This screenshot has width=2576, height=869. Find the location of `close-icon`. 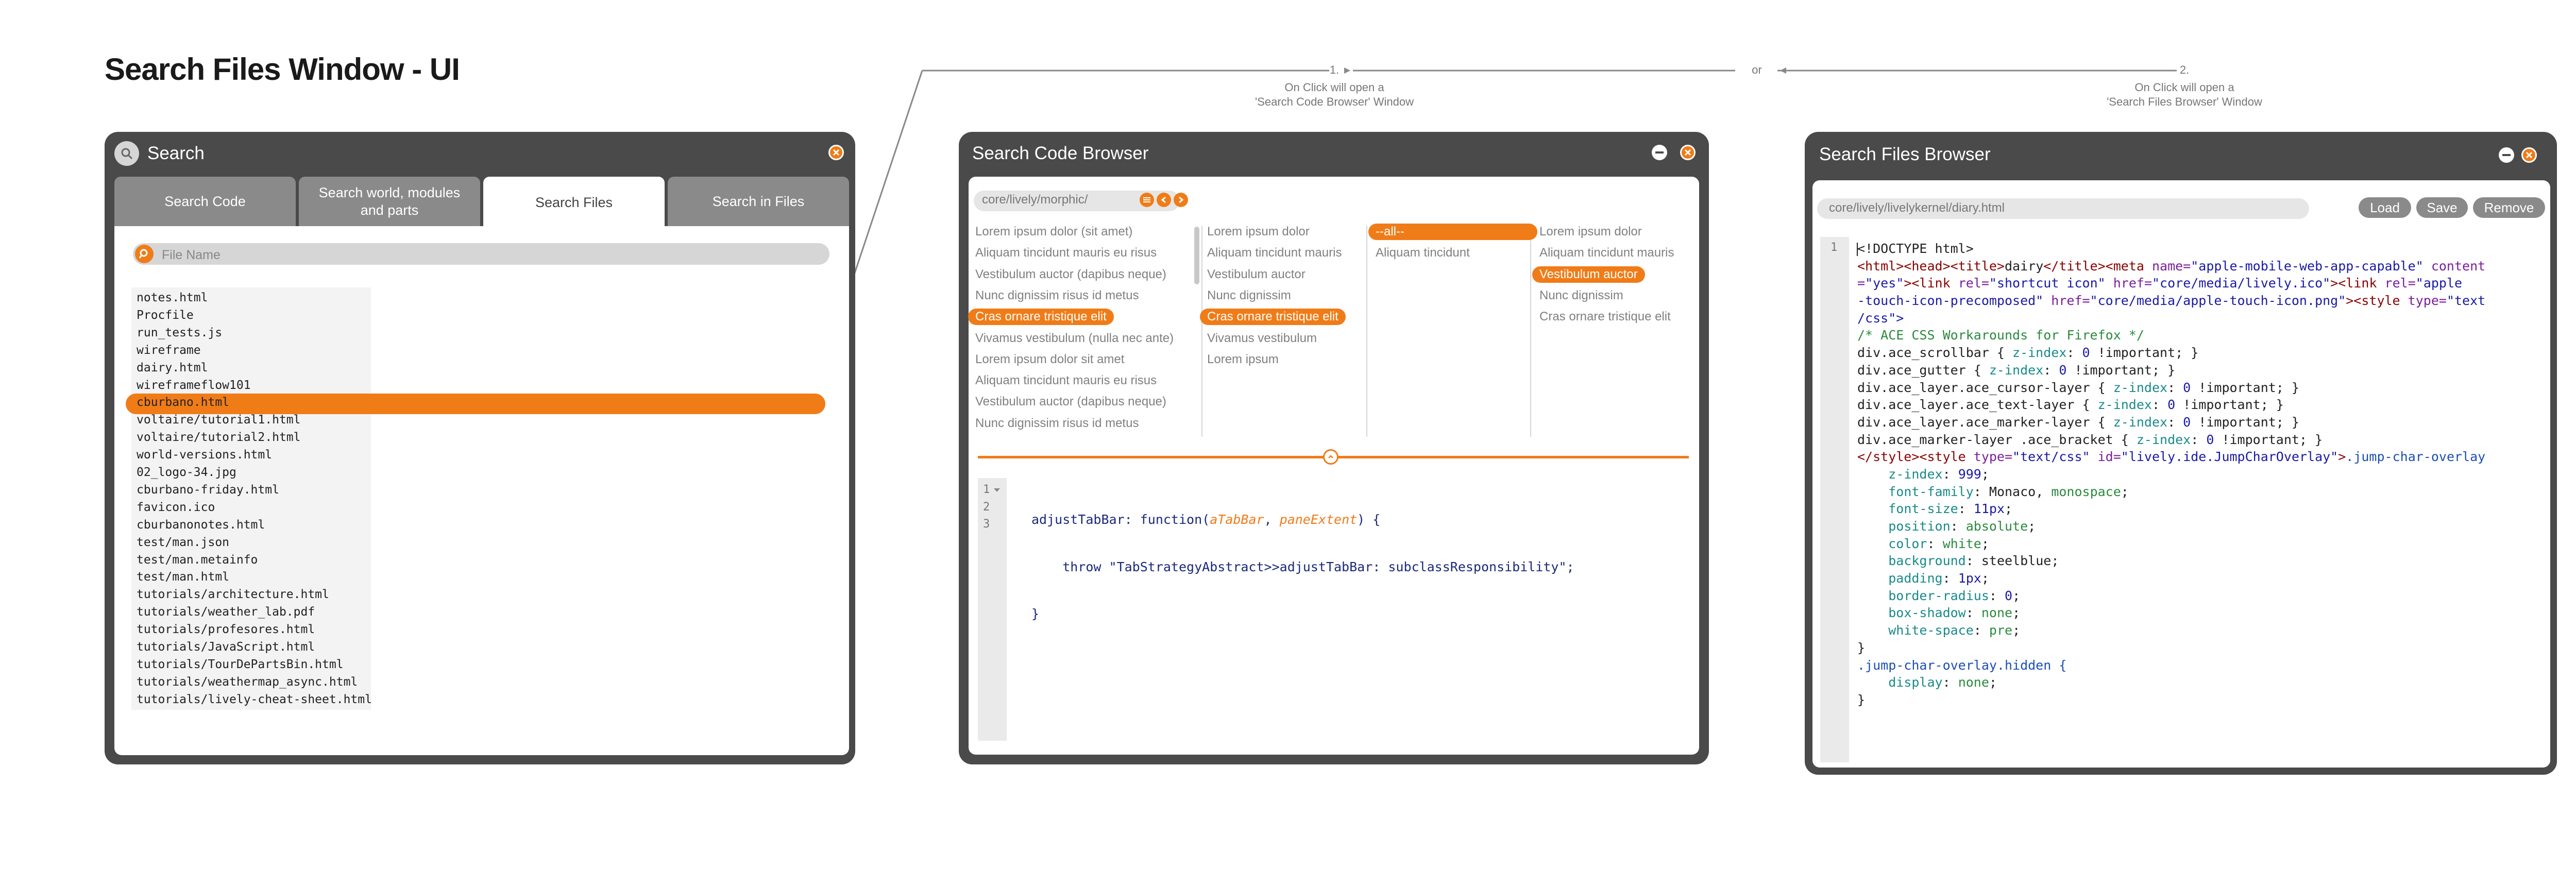

close-icon is located at coordinates (837, 152).